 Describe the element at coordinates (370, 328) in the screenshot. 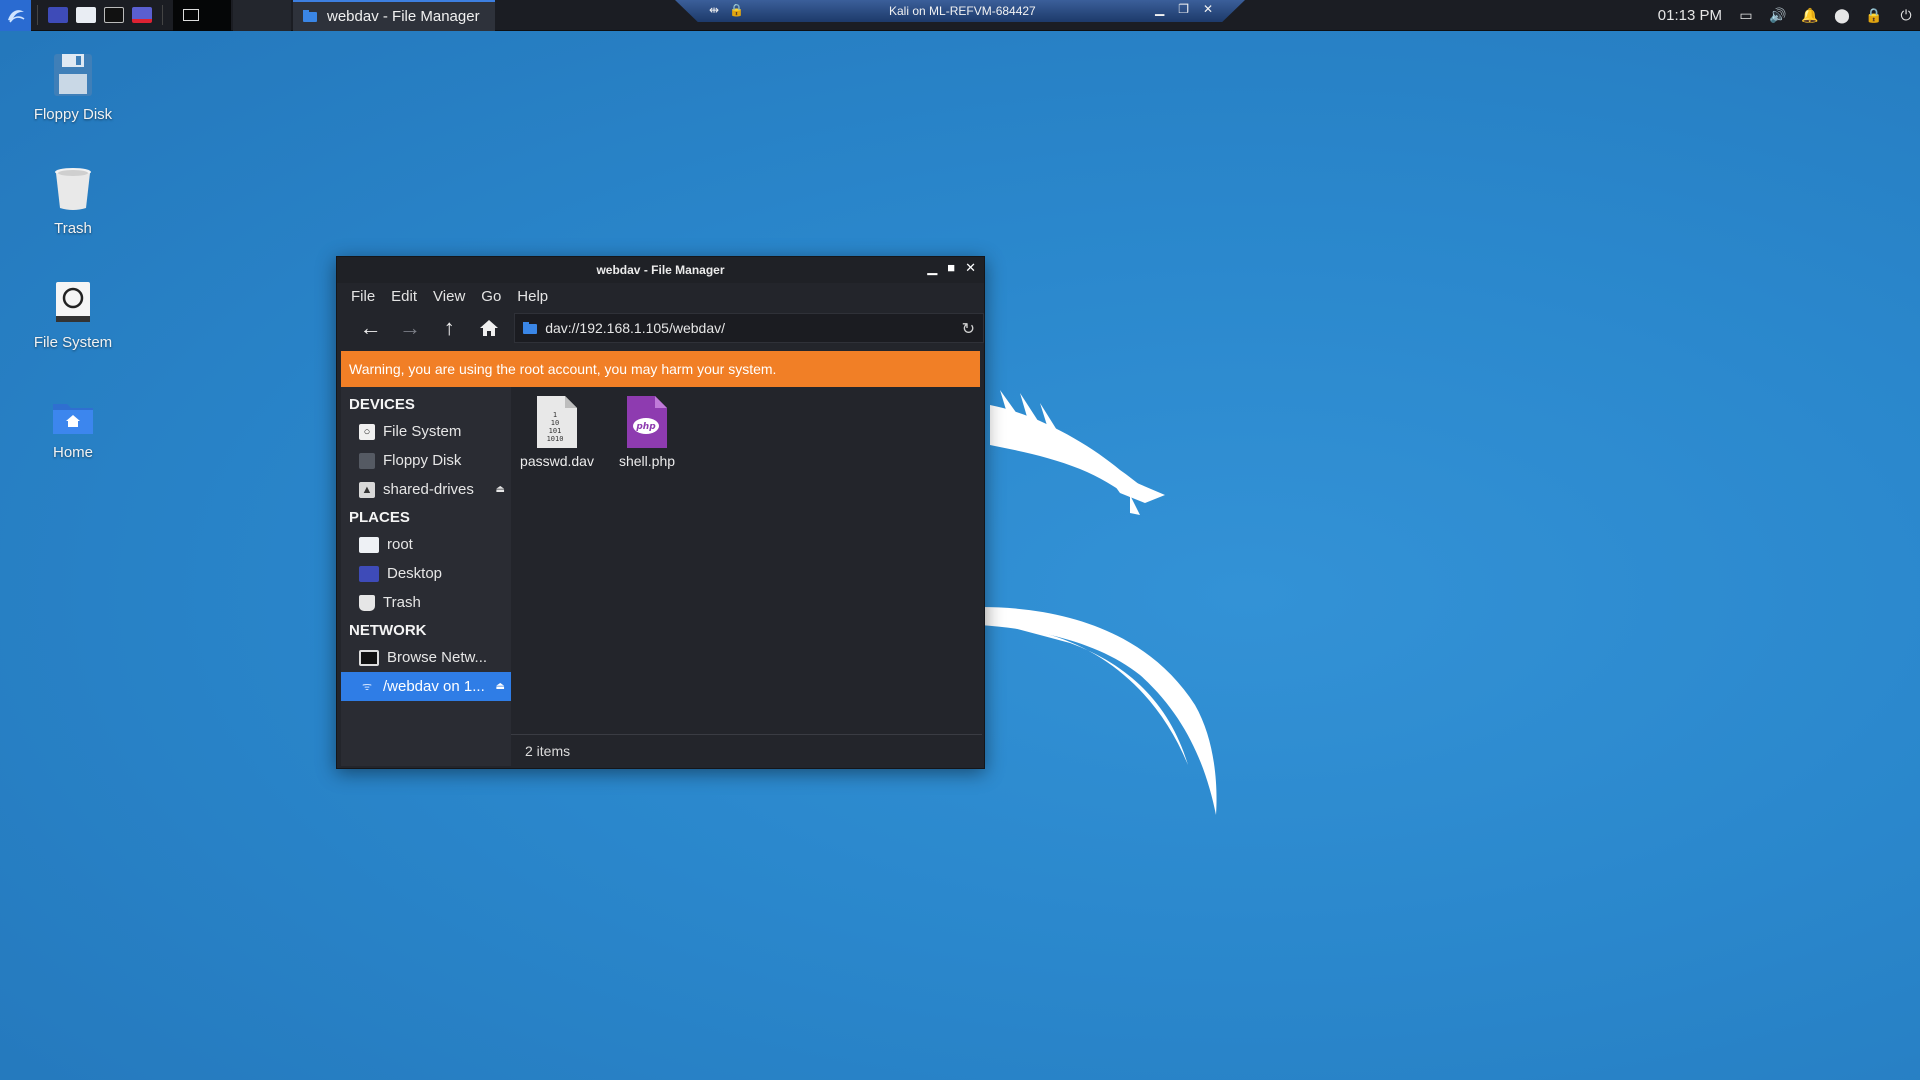

I see `back-arrow-icon: ←` at that location.